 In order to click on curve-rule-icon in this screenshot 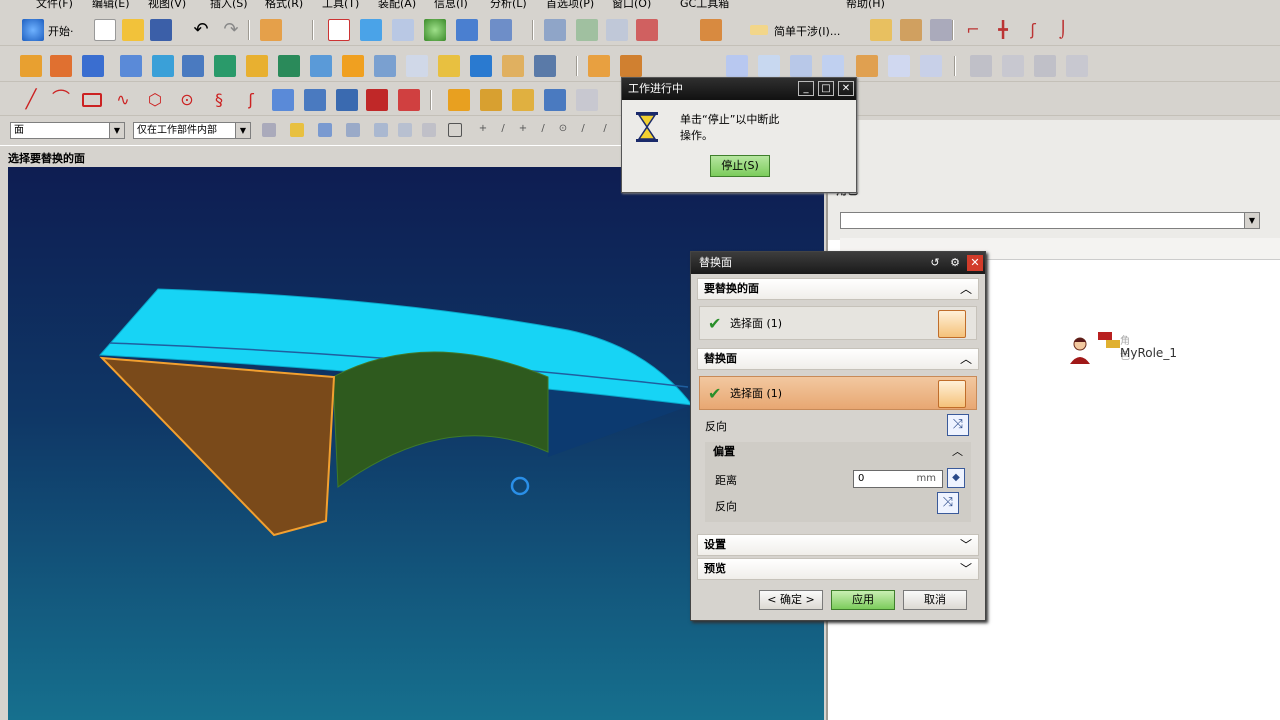, I will do `click(325, 130)`.